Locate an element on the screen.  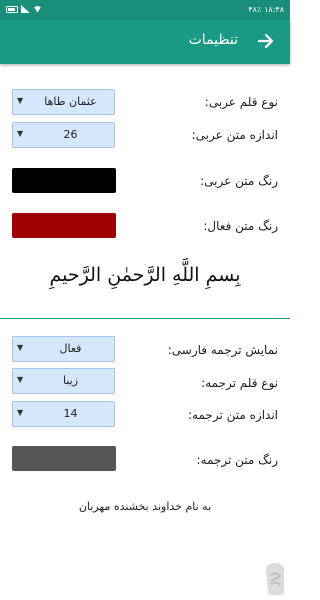
translation-color-label: رنگ متن ترجمه: is located at coordinates (237, 460).